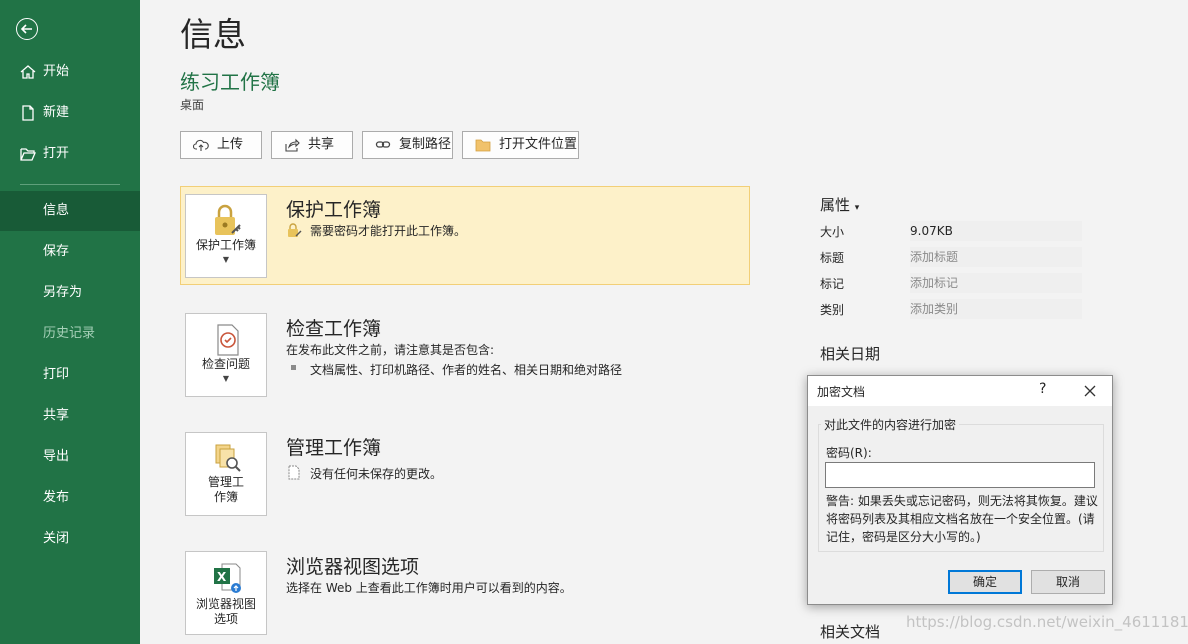 The image size is (1188, 644). I want to click on share-icon, so click(292, 145).